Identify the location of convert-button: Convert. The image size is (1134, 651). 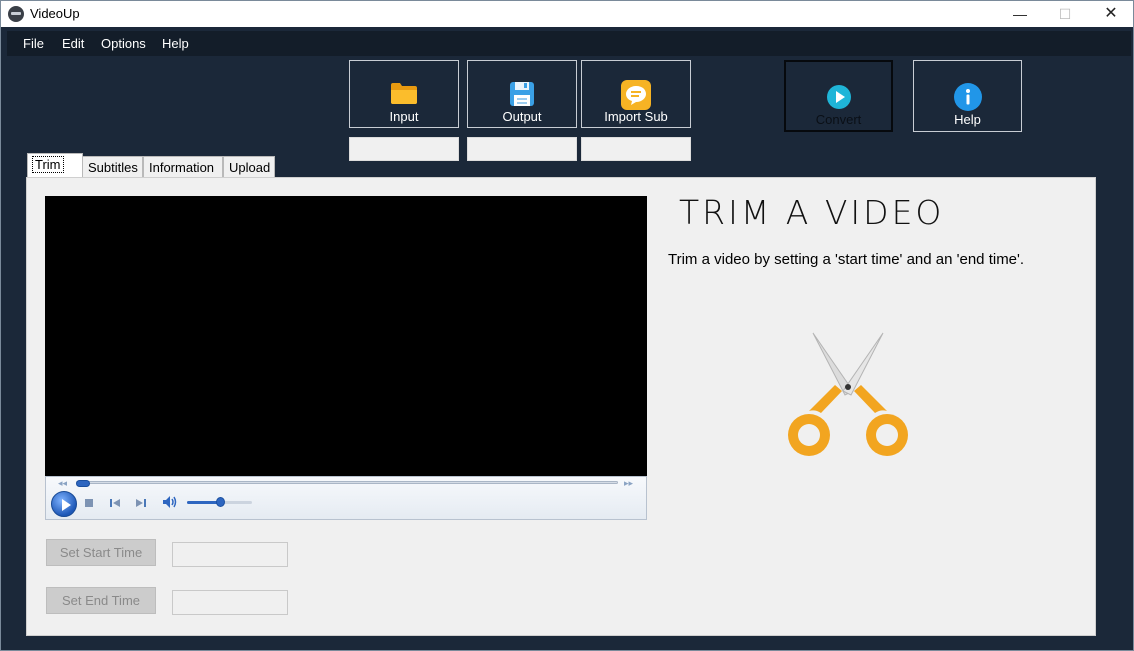
(838, 96).